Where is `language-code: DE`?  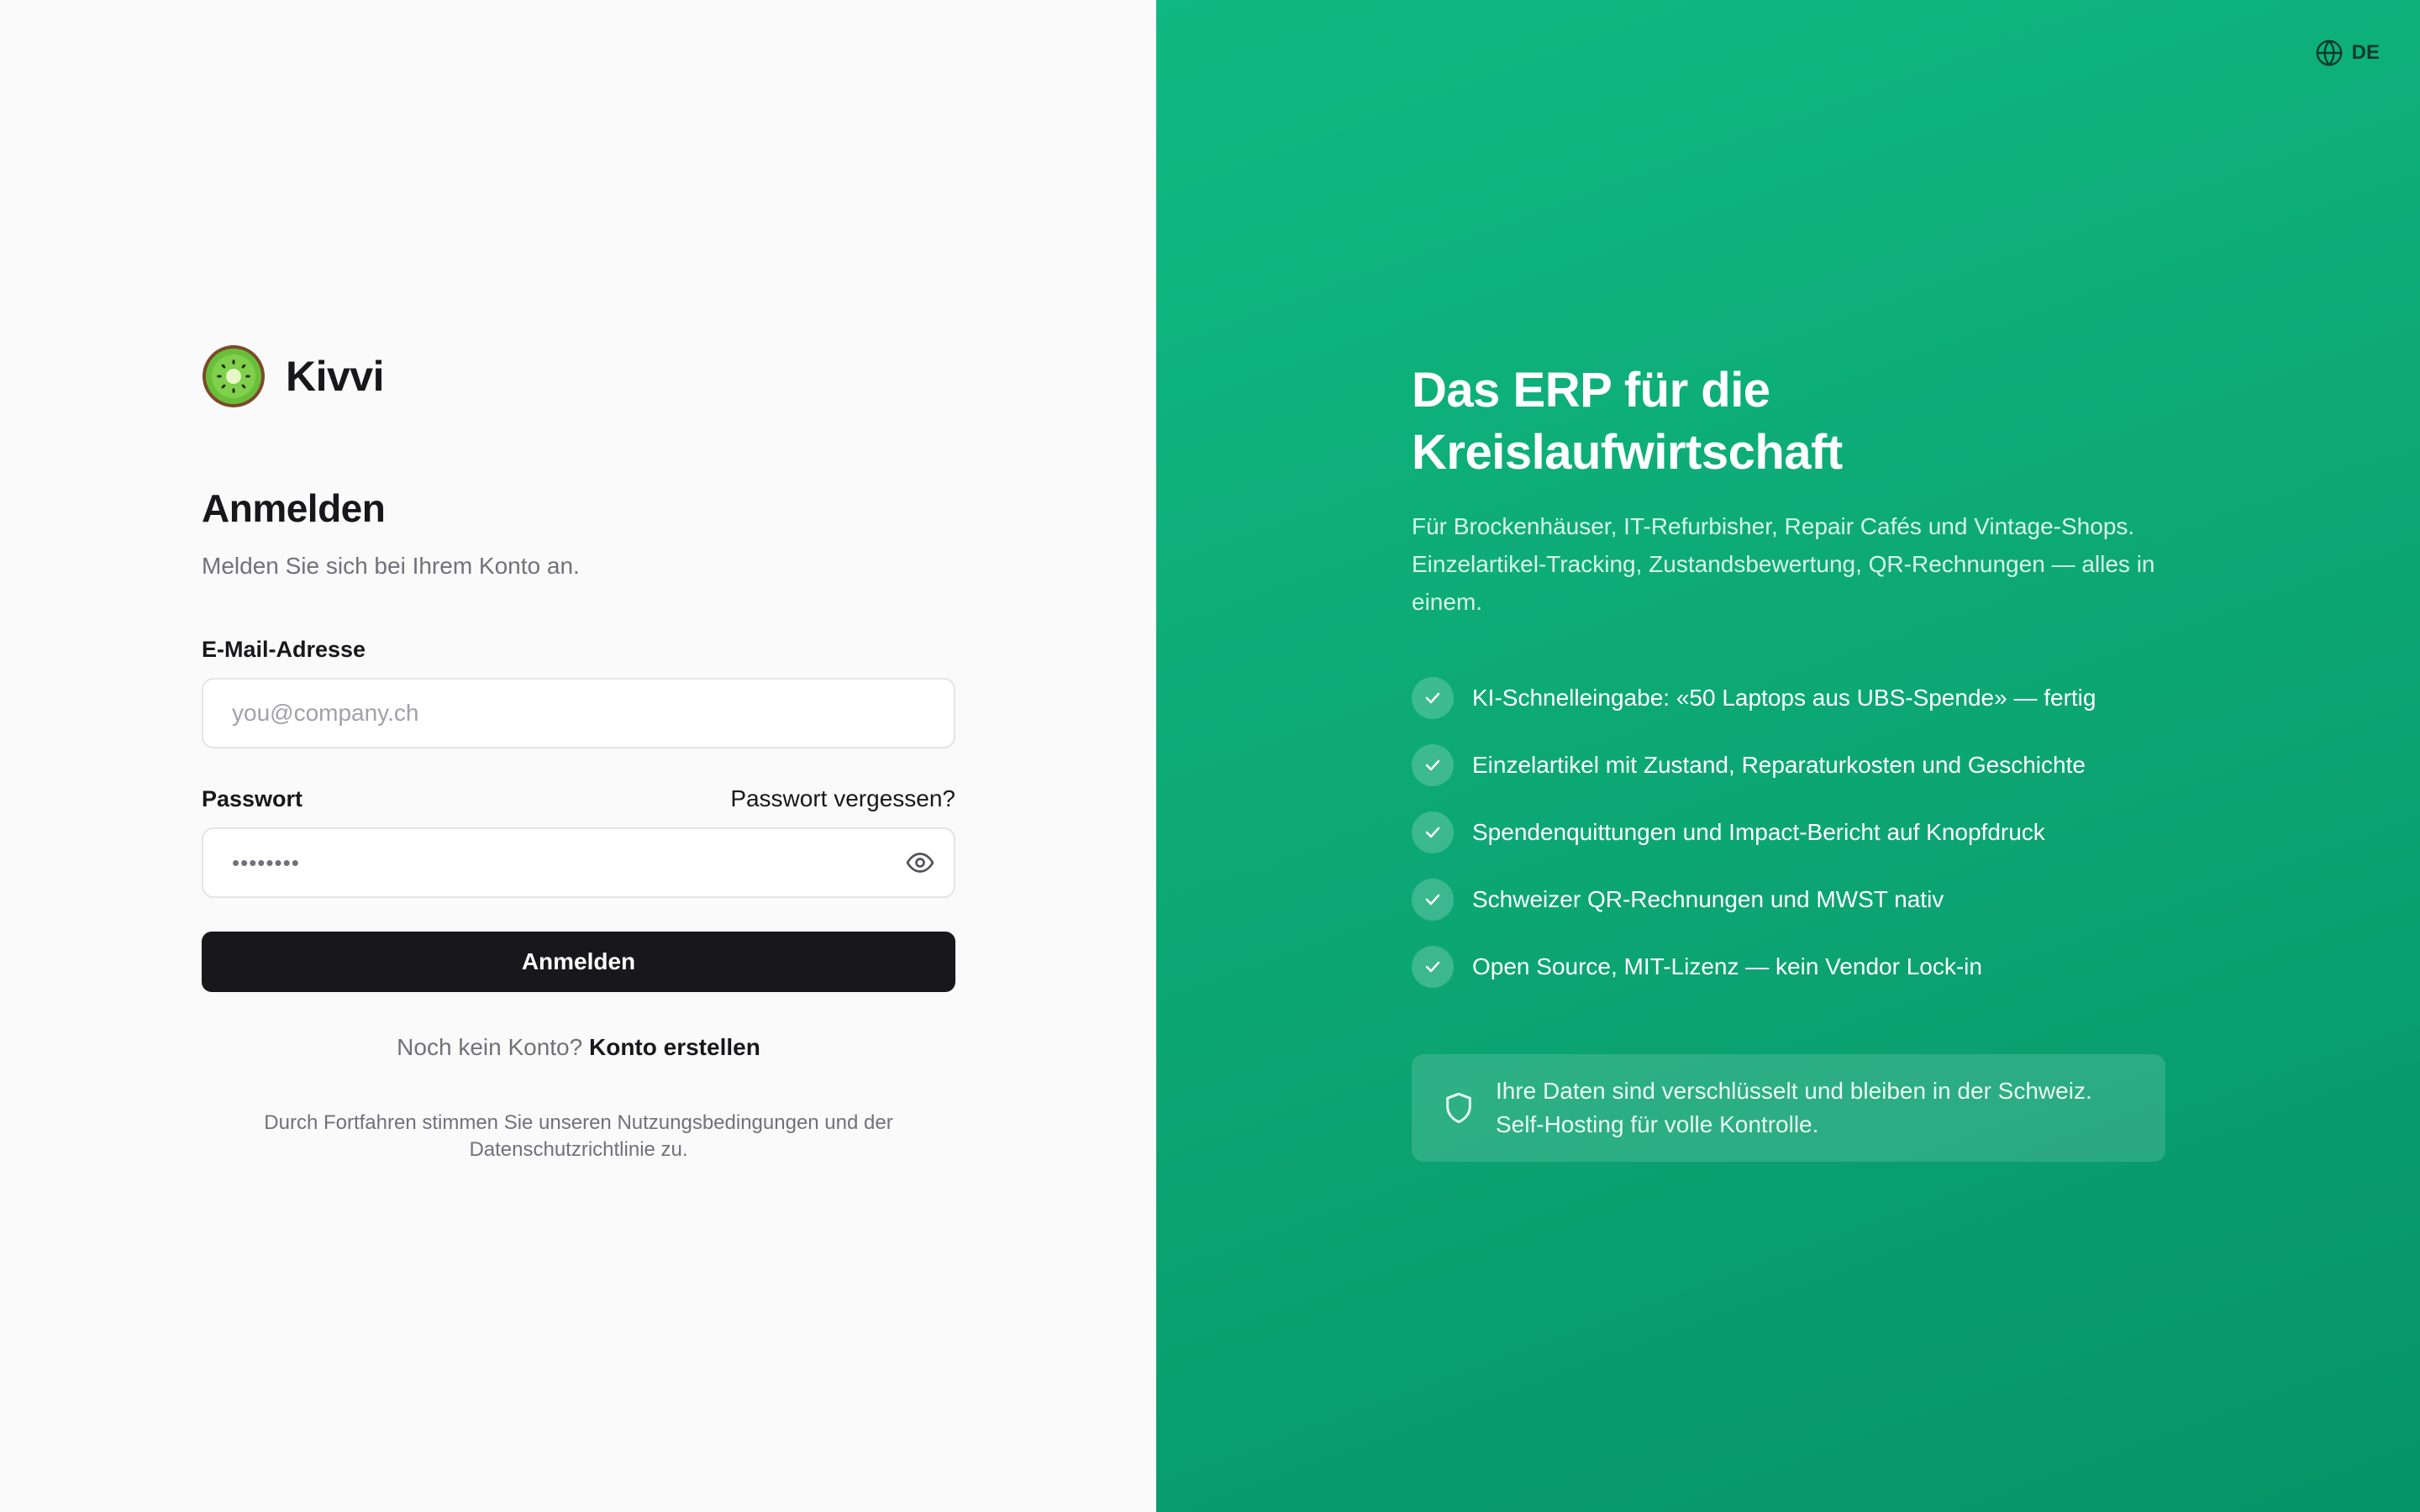
language-code: DE is located at coordinates (2365, 52).